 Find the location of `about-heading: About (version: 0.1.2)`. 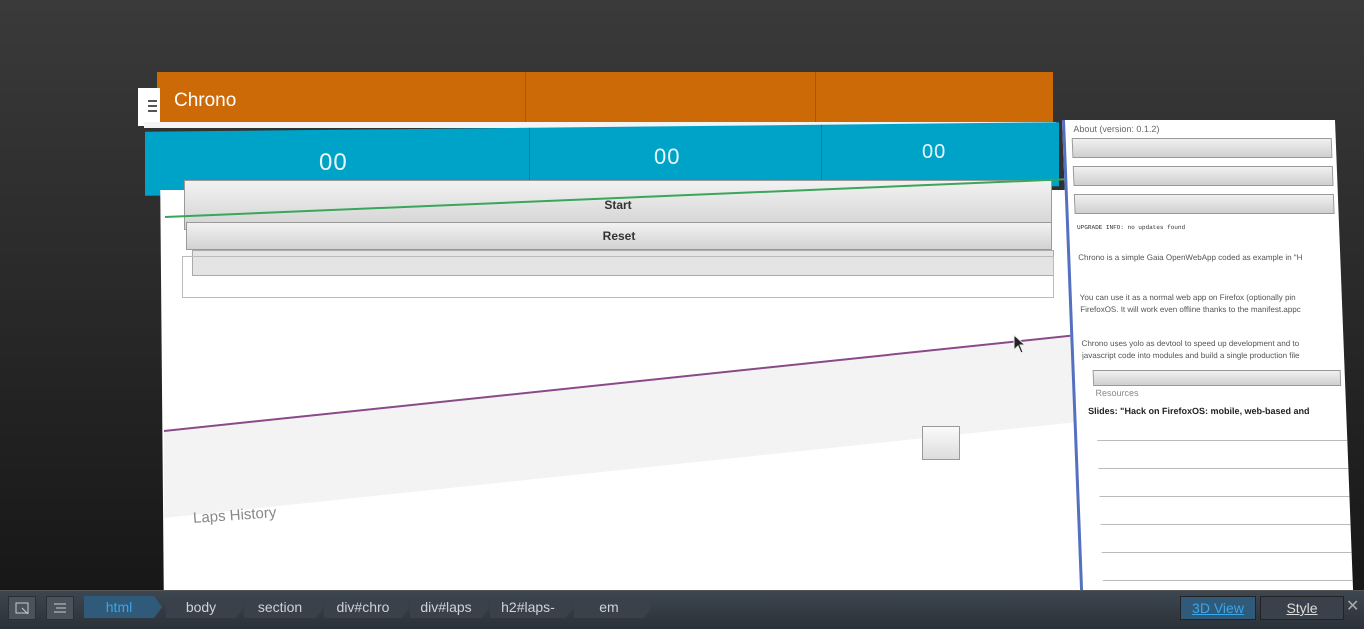

about-heading: About (version: 0.1.2) is located at coordinates (1116, 129).